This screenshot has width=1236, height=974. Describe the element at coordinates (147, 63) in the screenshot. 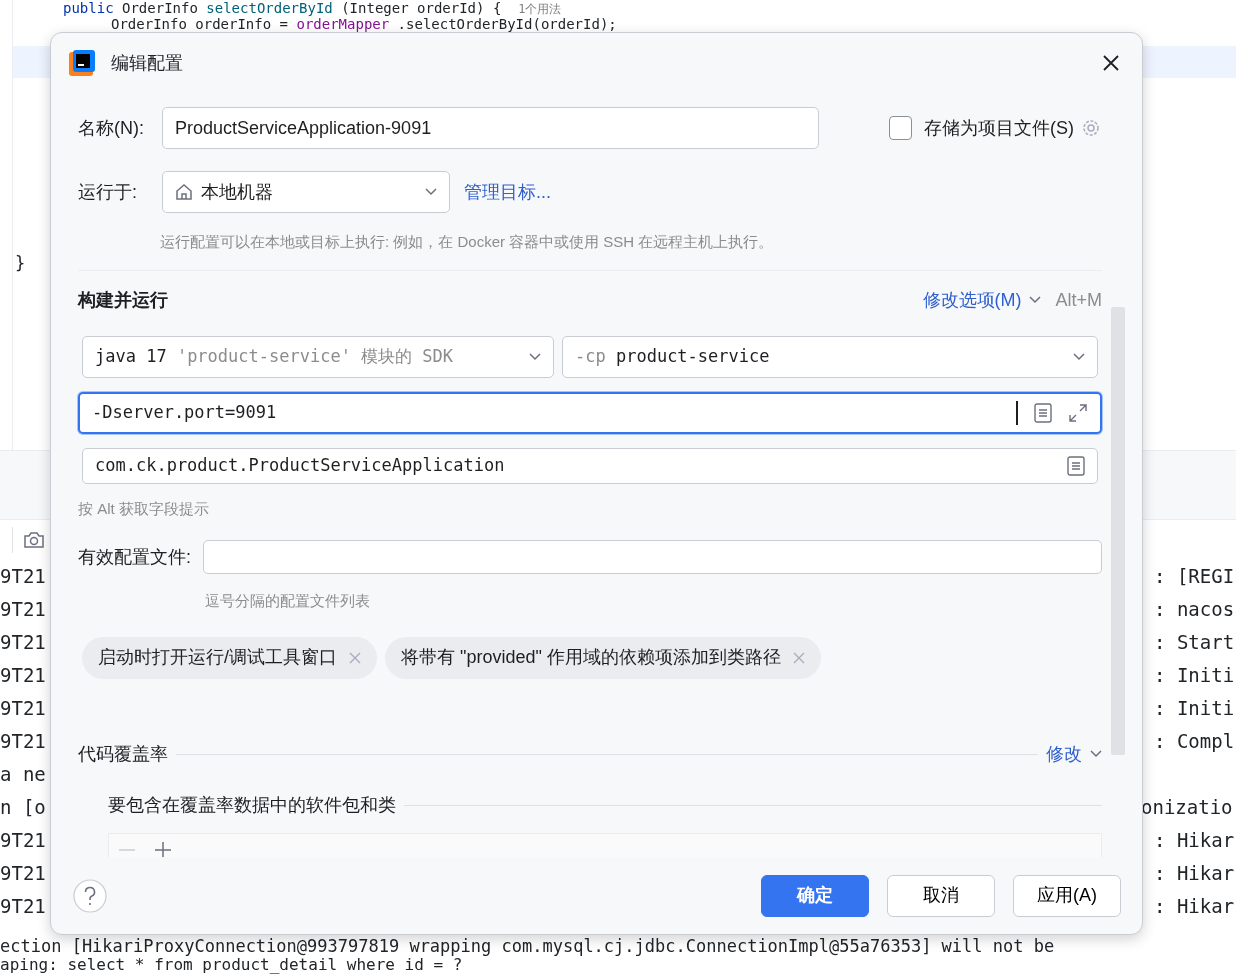

I see `dialog-title: 编辑配置` at that location.